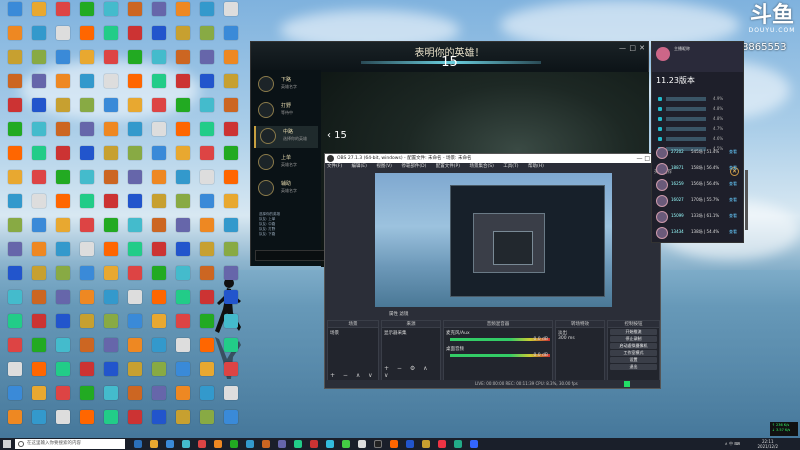 This screenshot has width=800, height=450. Describe the element at coordinates (767, 444) in the screenshot. I see `taskbar-clock: 22:11 2021/12/2` at that location.